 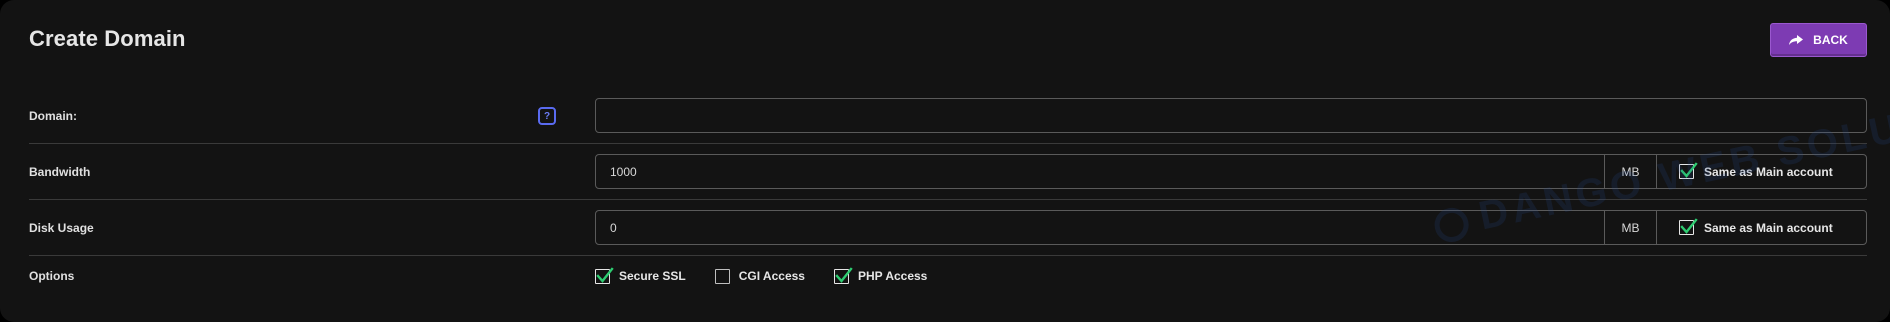 I want to click on disk-usage-same-as-toggle: Same as Main account, so click(x=1761, y=227).